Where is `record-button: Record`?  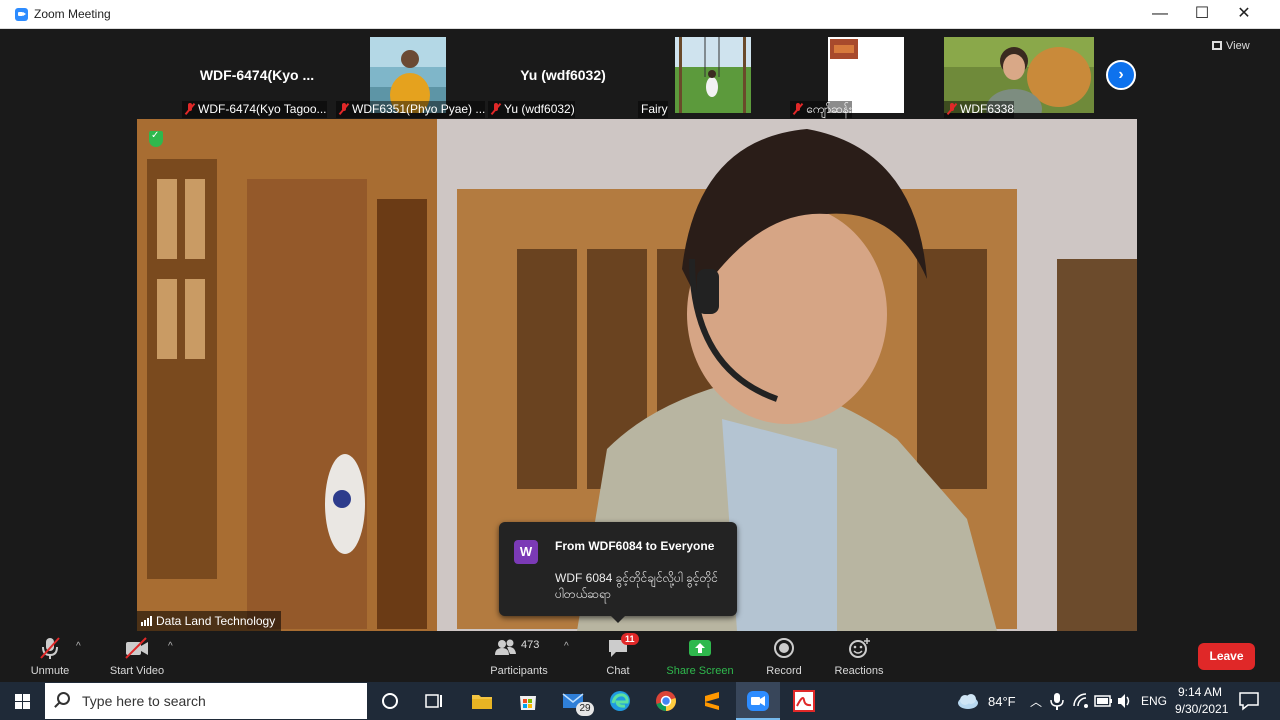
record-button: Record is located at coordinates (784, 657).